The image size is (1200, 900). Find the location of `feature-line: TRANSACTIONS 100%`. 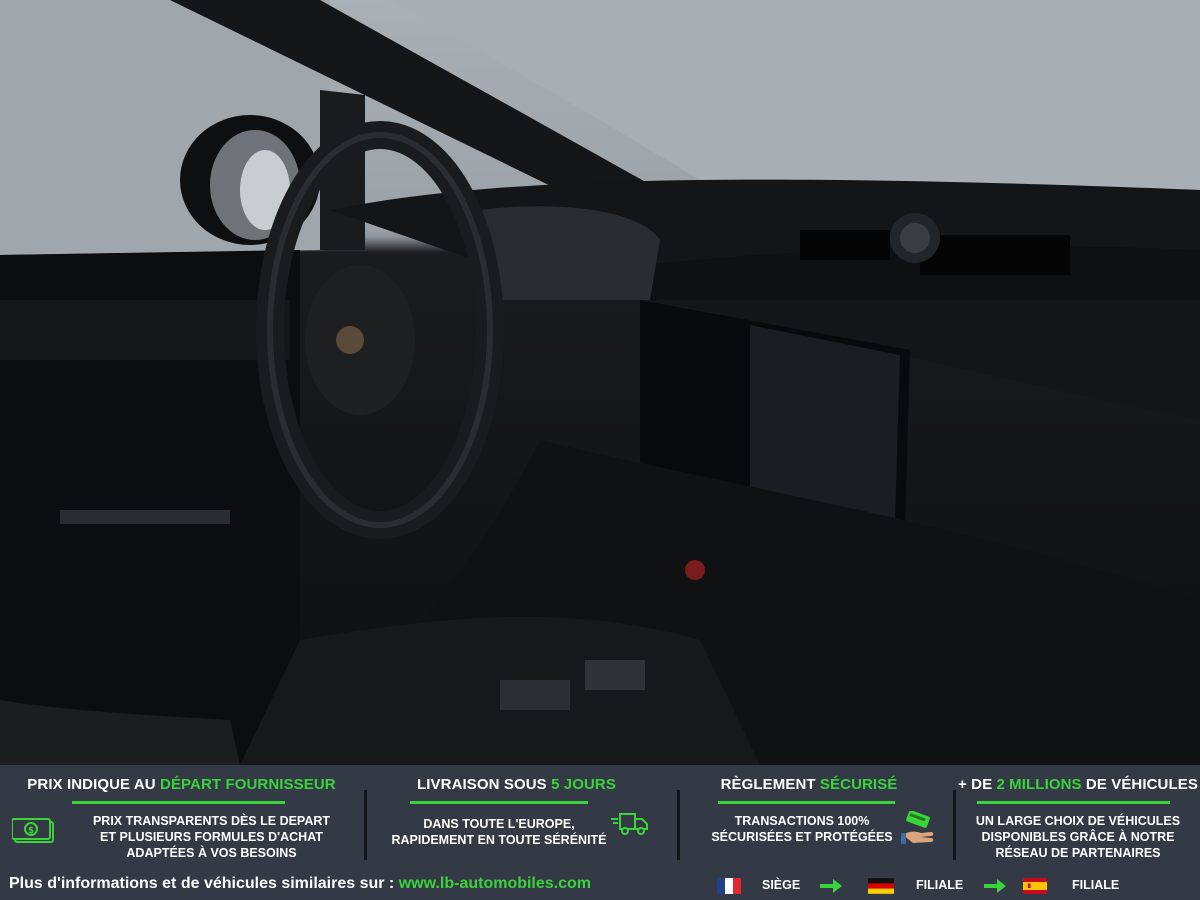

feature-line: TRANSACTIONS 100% is located at coordinates (802, 821).